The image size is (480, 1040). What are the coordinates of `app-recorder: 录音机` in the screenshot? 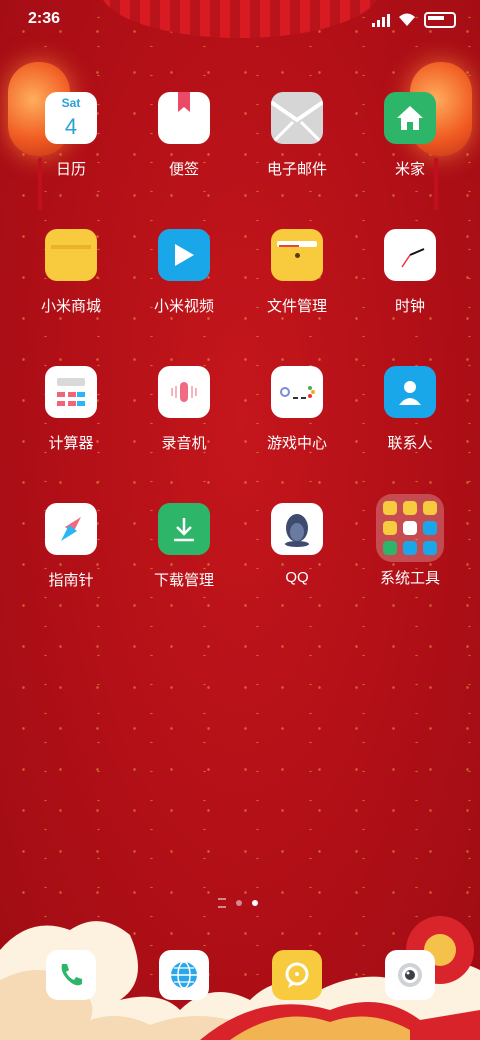 It's located at (184, 409).